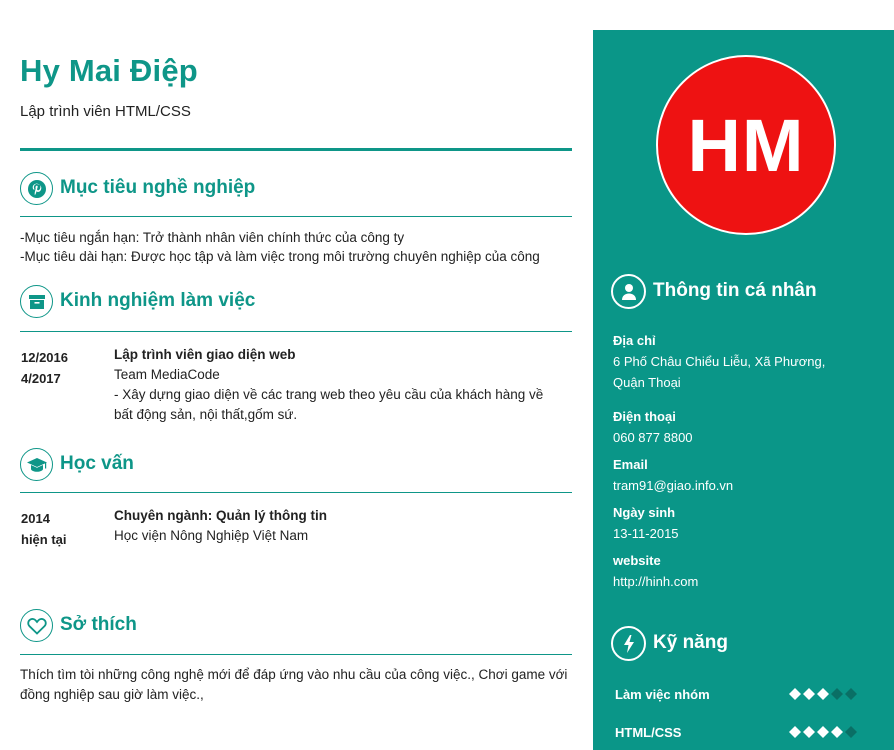  What do you see at coordinates (36, 188) in the screenshot?
I see `pinterest-icon` at bounding box center [36, 188].